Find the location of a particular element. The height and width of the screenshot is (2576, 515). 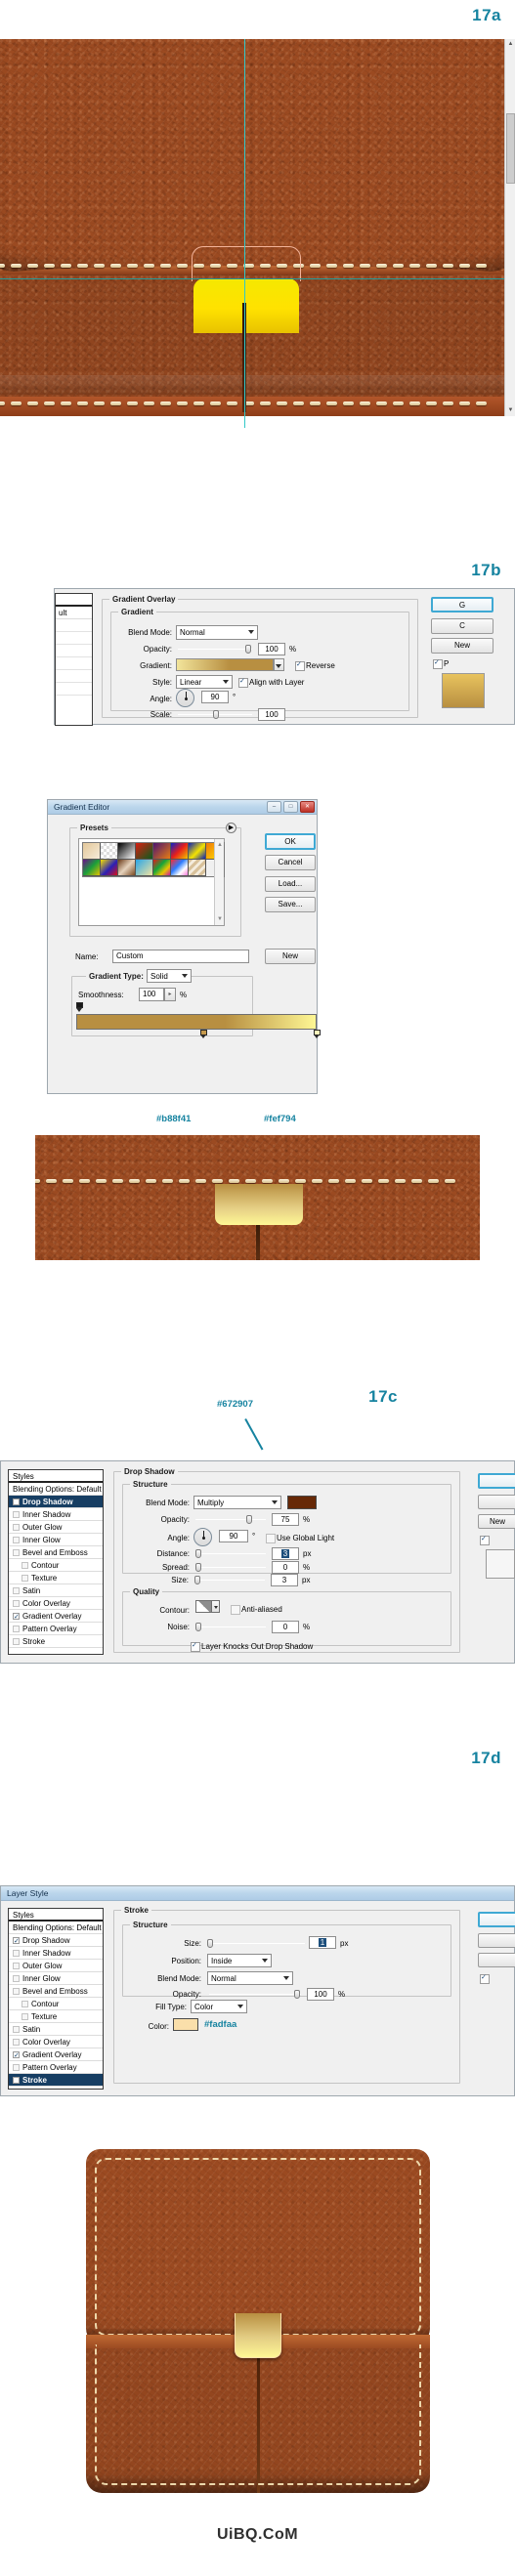

reverse-checkbox: Reverse is located at coordinates (315, 665).